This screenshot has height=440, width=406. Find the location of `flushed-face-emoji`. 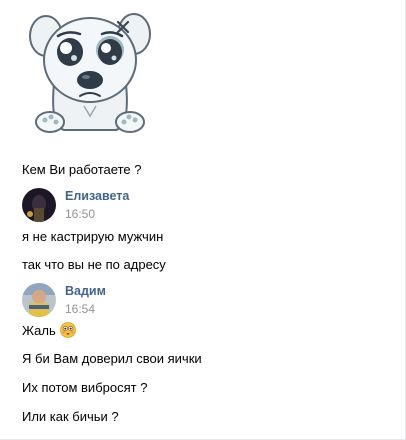

flushed-face-emoji is located at coordinates (67, 330).